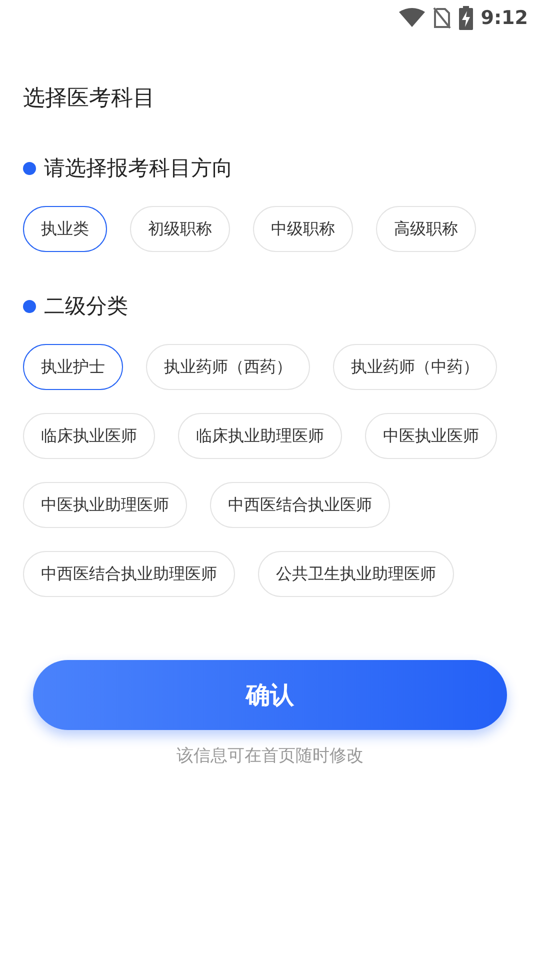 The image size is (540, 960). What do you see at coordinates (129, 574) in the screenshot?
I see `option-chip: 中西医结合执业助理医师` at bounding box center [129, 574].